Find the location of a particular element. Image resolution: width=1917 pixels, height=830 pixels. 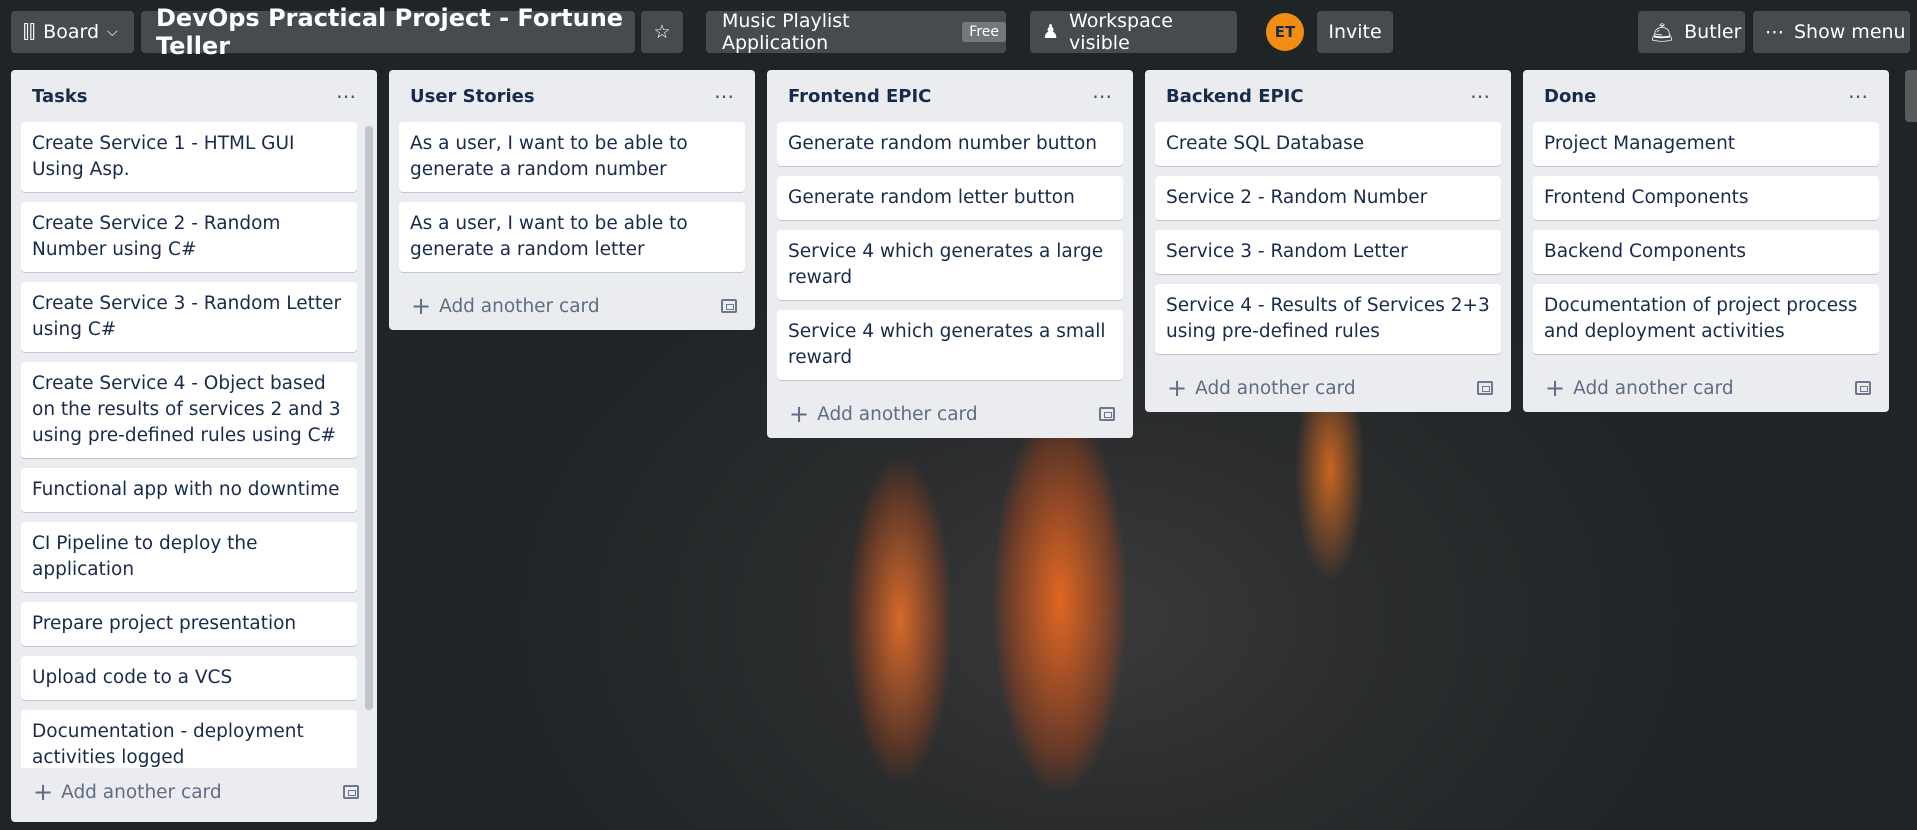

card: Backend Components is located at coordinates (1706, 252).